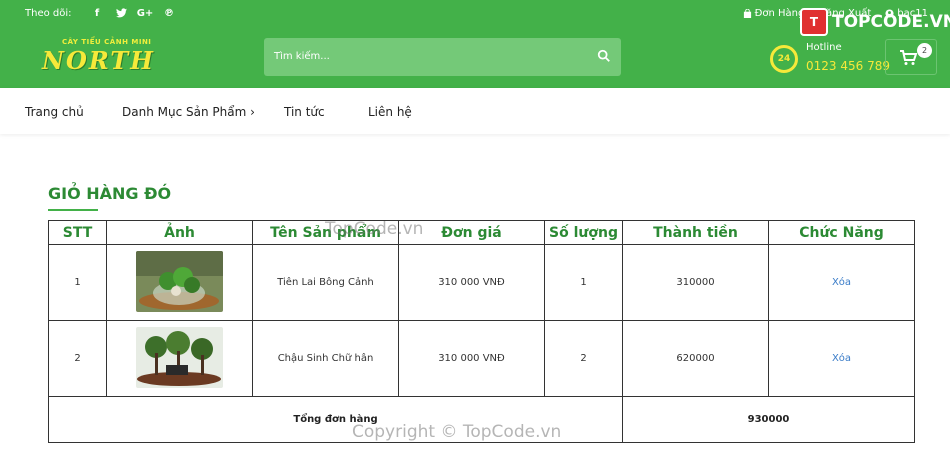 The width and height of the screenshot is (950, 454). I want to click on topcode-logo-icon: T, so click(814, 22).